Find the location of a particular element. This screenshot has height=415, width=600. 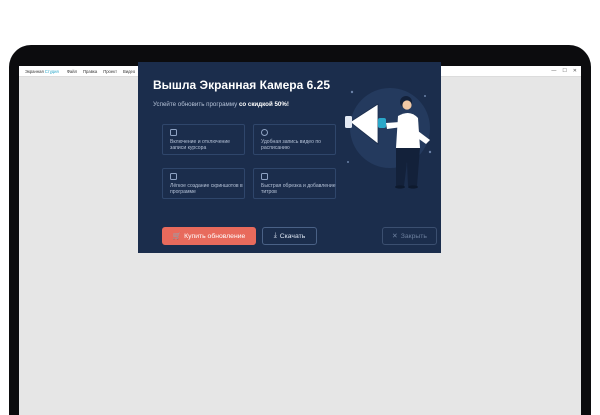

crop-icon is located at coordinates (264, 176).